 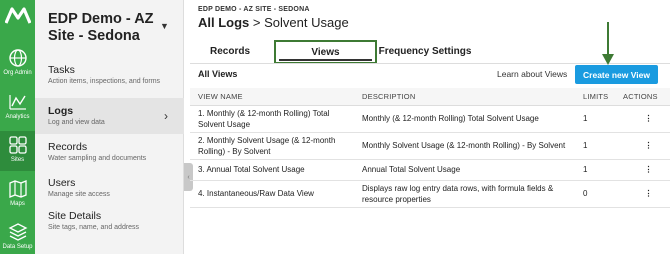 I want to click on grid-icon, so click(x=17, y=145).